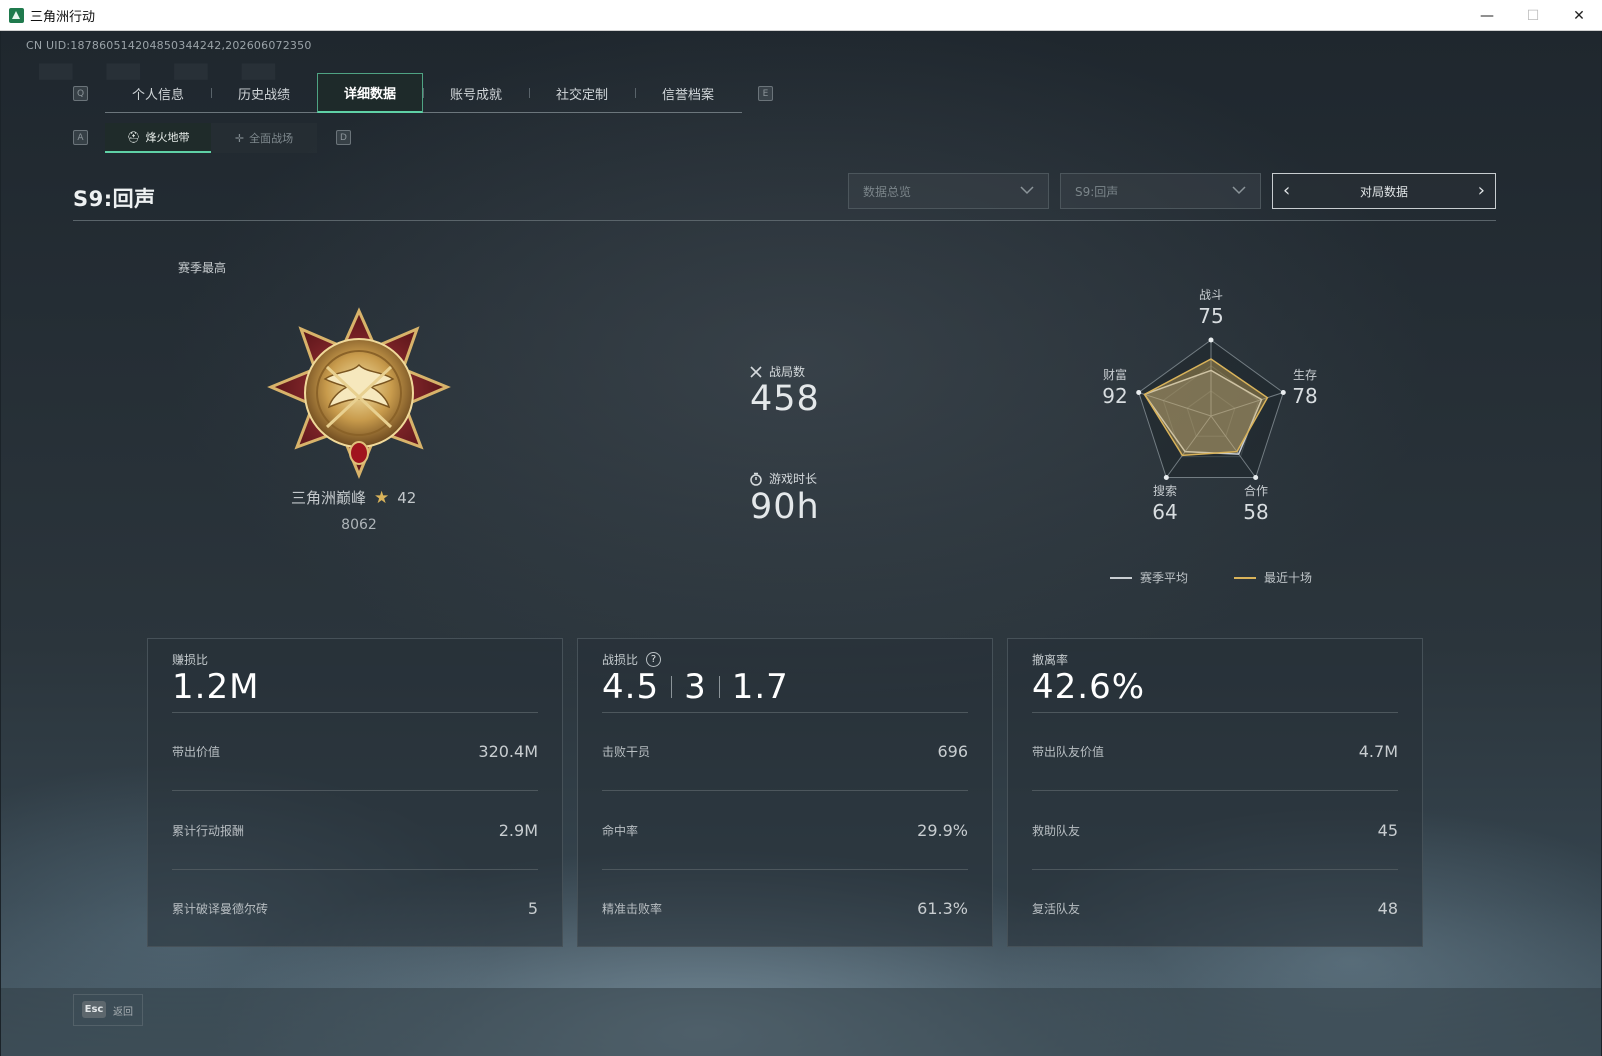 This screenshot has width=1602, height=1056. I want to click on crossed-swords-icon, so click(756, 371).